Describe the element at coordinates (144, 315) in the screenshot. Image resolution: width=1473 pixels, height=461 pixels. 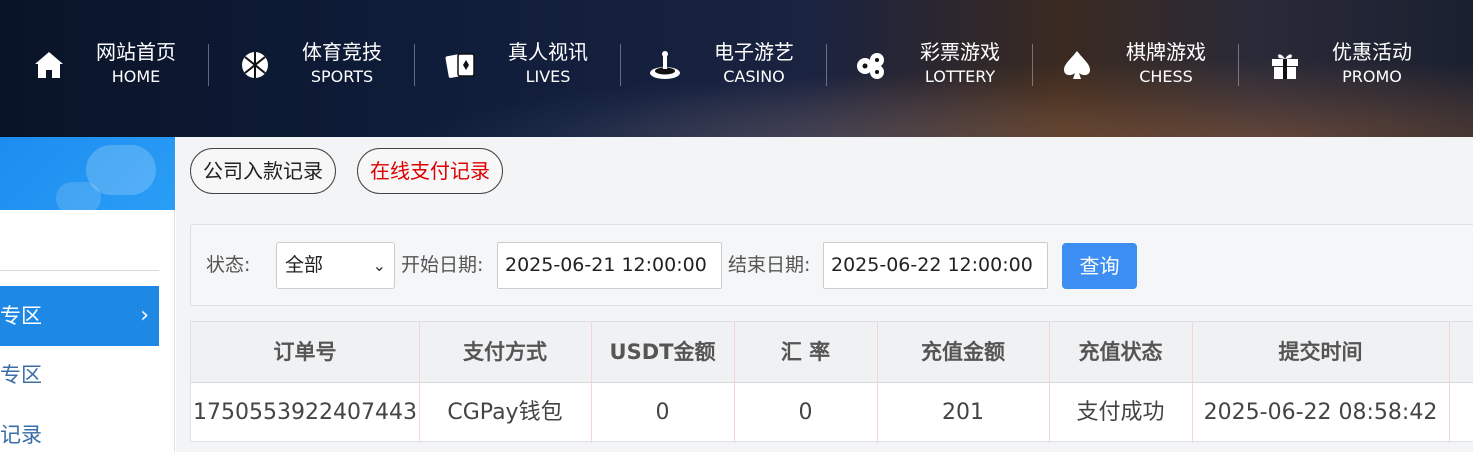
I see `chevron-right-icon: ›` at that location.